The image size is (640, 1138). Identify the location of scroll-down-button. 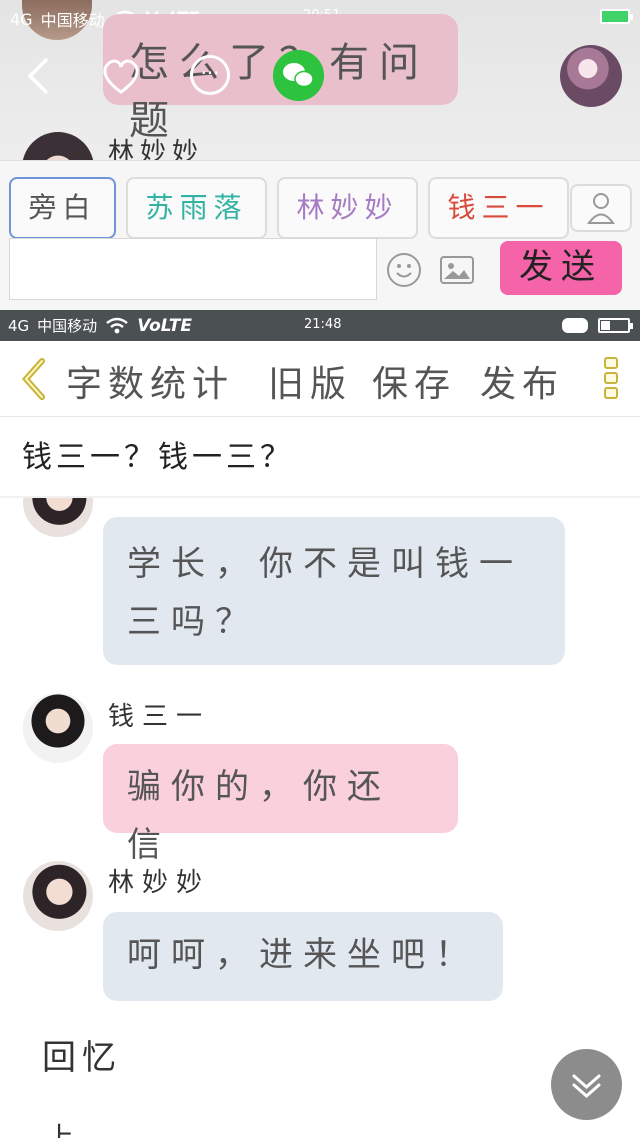
(586, 1084).